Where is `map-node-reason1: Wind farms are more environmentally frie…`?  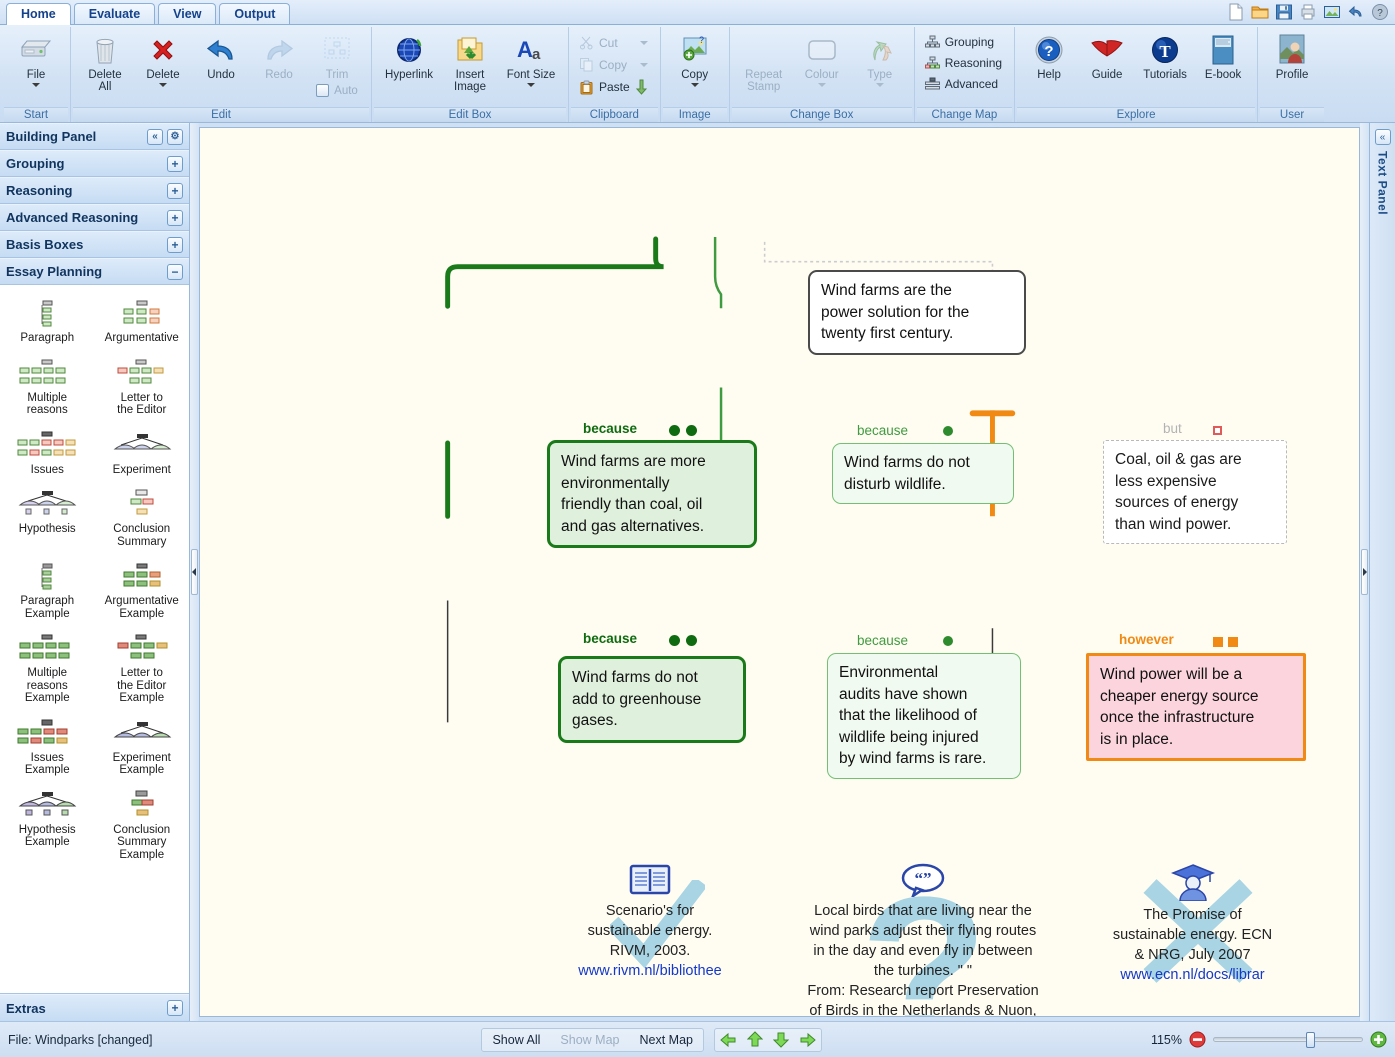
map-node-reason1: Wind farms are more environmentally frie… is located at coordinates (652, 494).